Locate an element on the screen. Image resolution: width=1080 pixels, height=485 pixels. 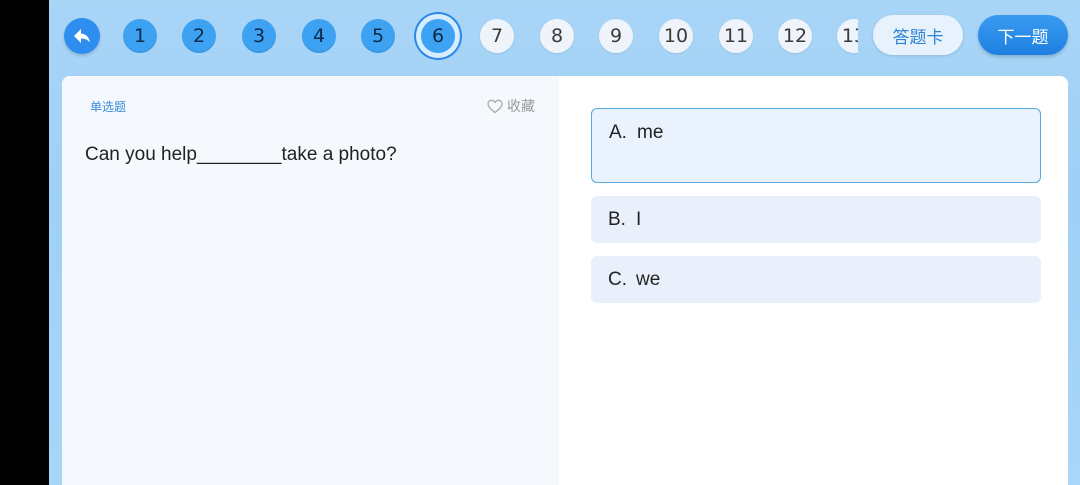
question-number-4: 4 is located at coordinates (319, 36).